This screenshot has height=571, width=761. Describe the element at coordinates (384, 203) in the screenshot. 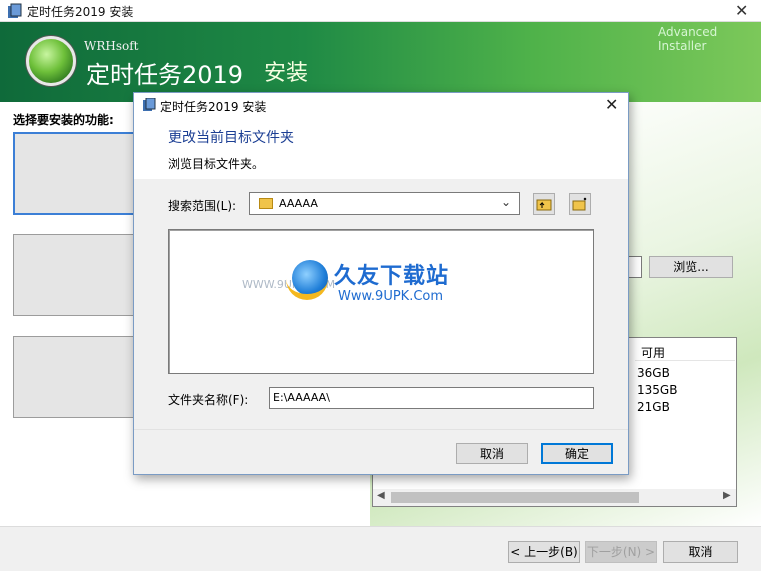

I see `lookin-combobox: AAAAA ⌄` at that location.